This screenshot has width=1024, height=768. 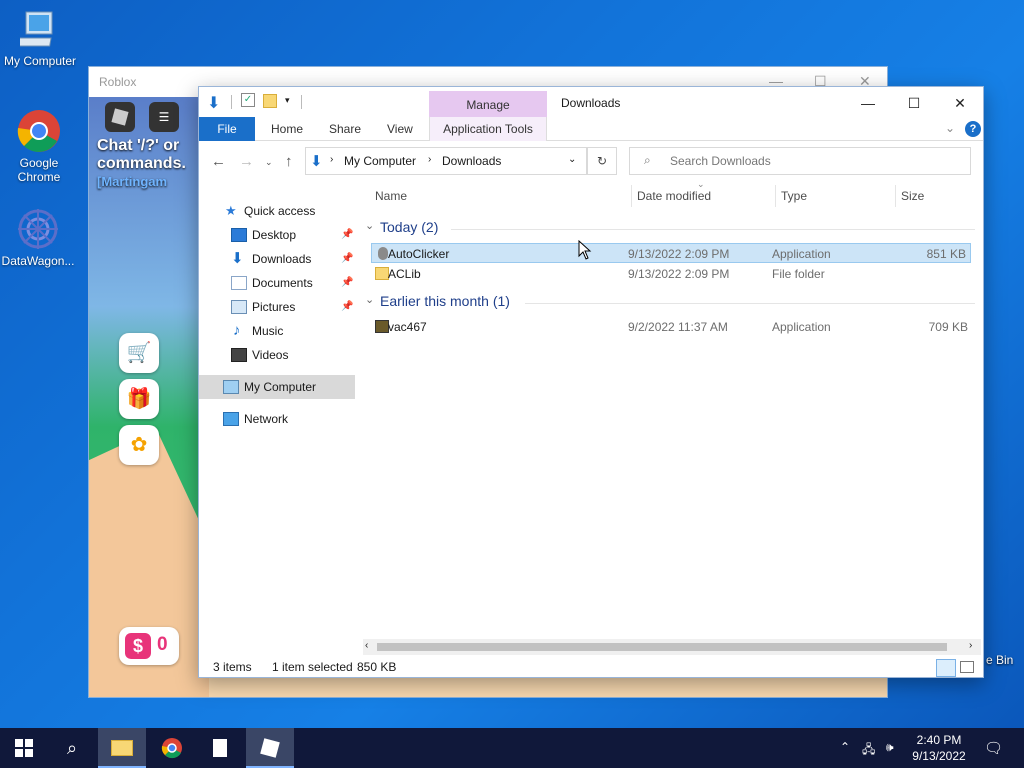 I want to click on qat-dropdown-icon: ▾, so click(x=287, y=100).